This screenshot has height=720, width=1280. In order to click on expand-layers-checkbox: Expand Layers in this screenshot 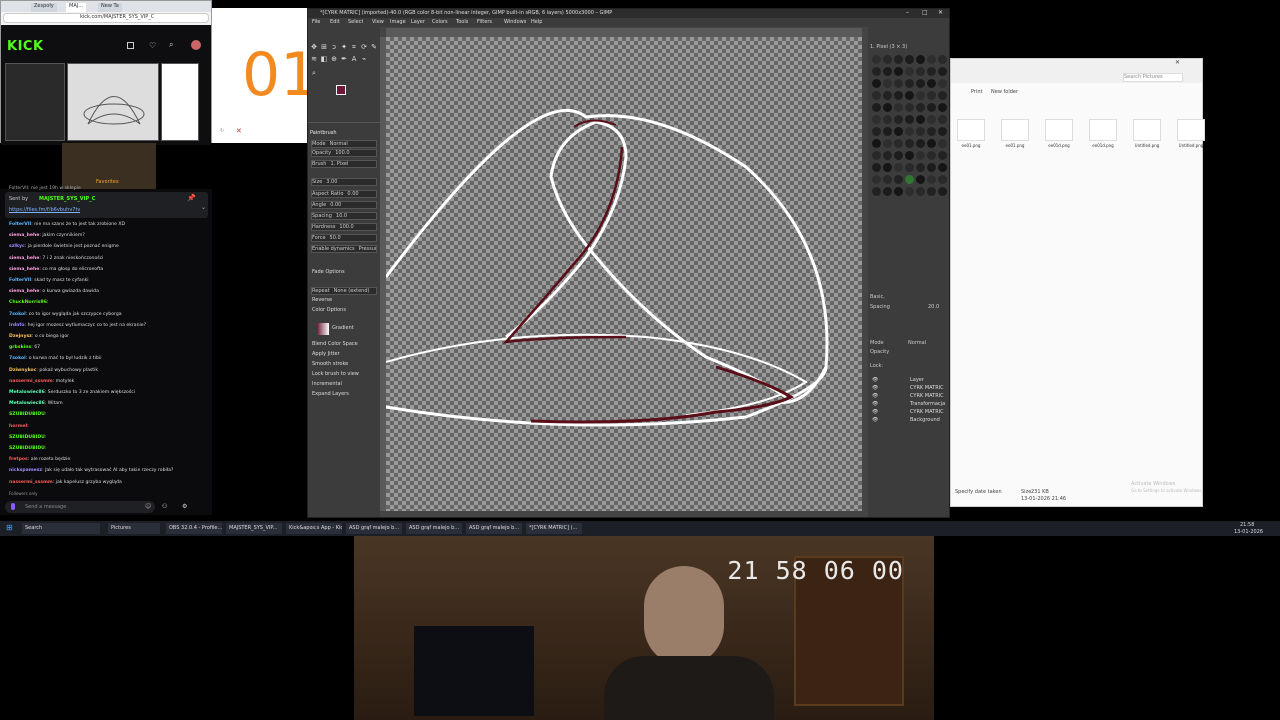, I will do `click(330, 394)`.